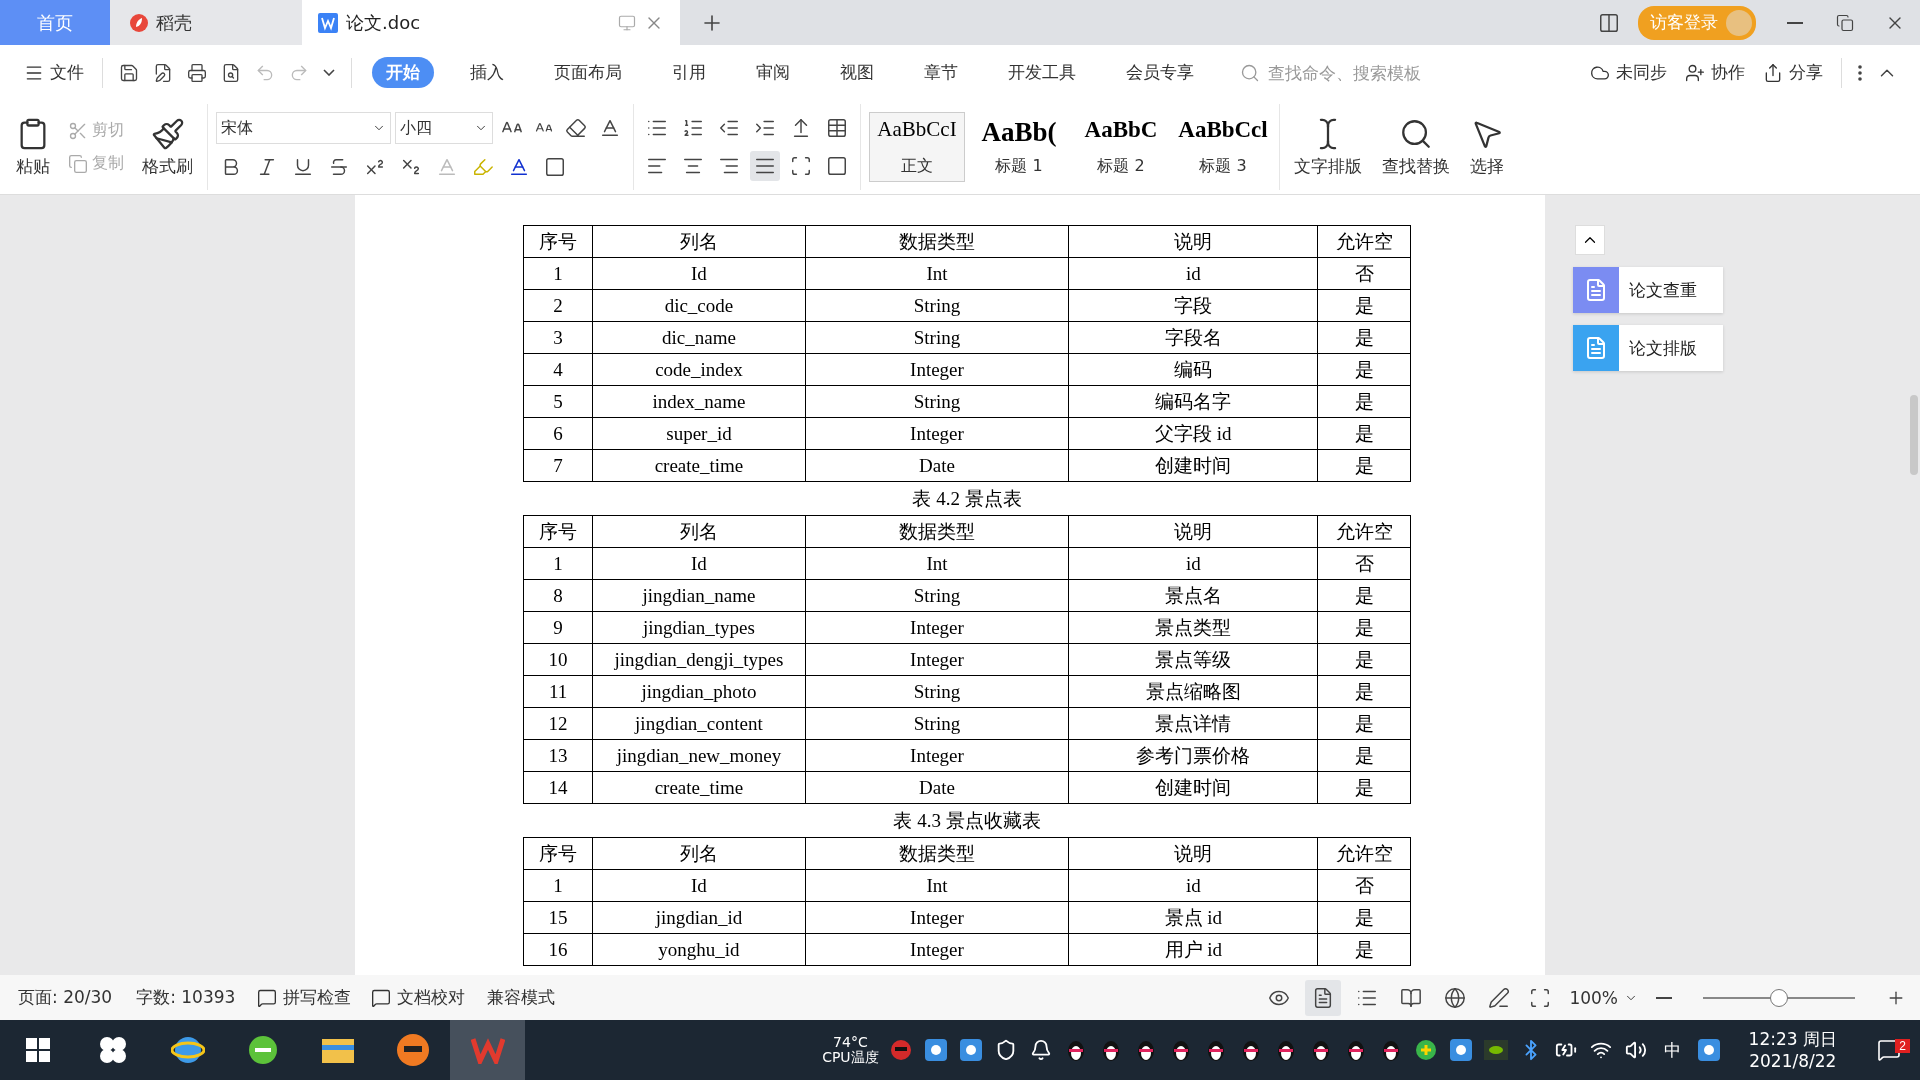  Describe the element at coordinates (558, 787) in the screenshot. I see `table-cell: 14` at that location.